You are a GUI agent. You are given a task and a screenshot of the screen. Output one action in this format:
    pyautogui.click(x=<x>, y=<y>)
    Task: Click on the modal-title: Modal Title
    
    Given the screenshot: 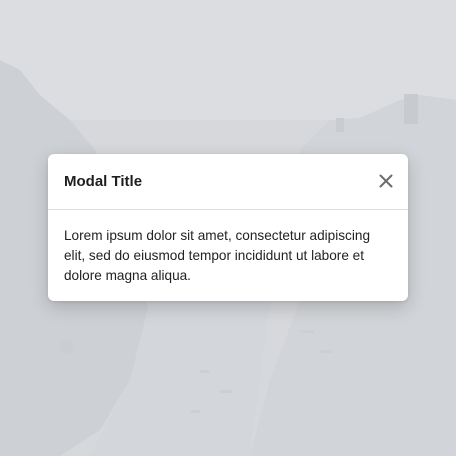 What is the action you would take?
    pyautogui.click(x=103, y=181)
    